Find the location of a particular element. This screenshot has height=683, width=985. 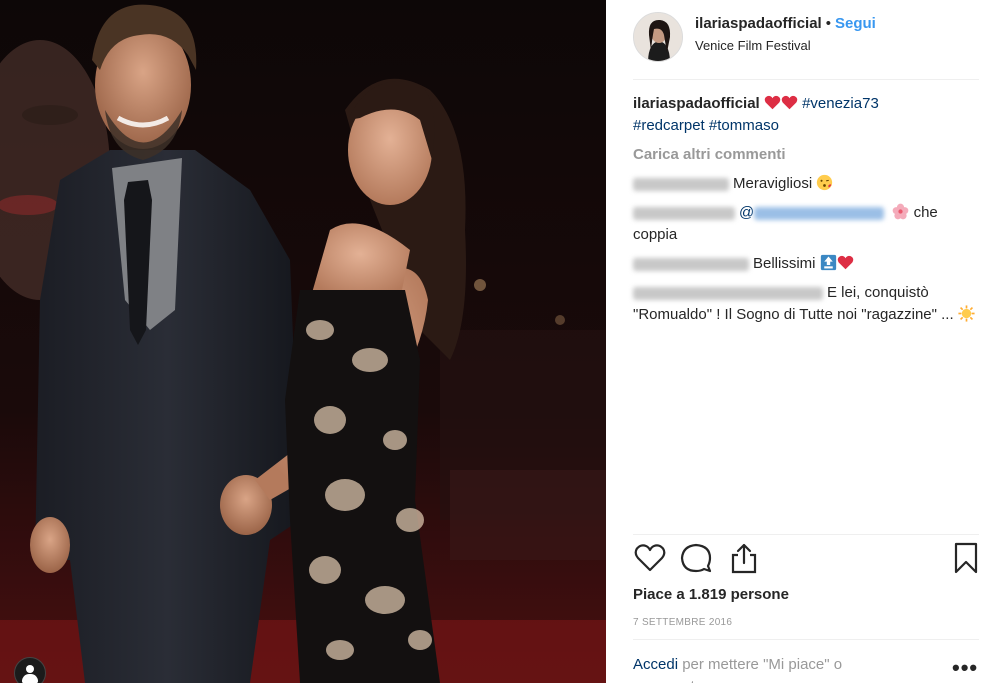

comment-item: Bellissimi is located at coordinates (806, 264).